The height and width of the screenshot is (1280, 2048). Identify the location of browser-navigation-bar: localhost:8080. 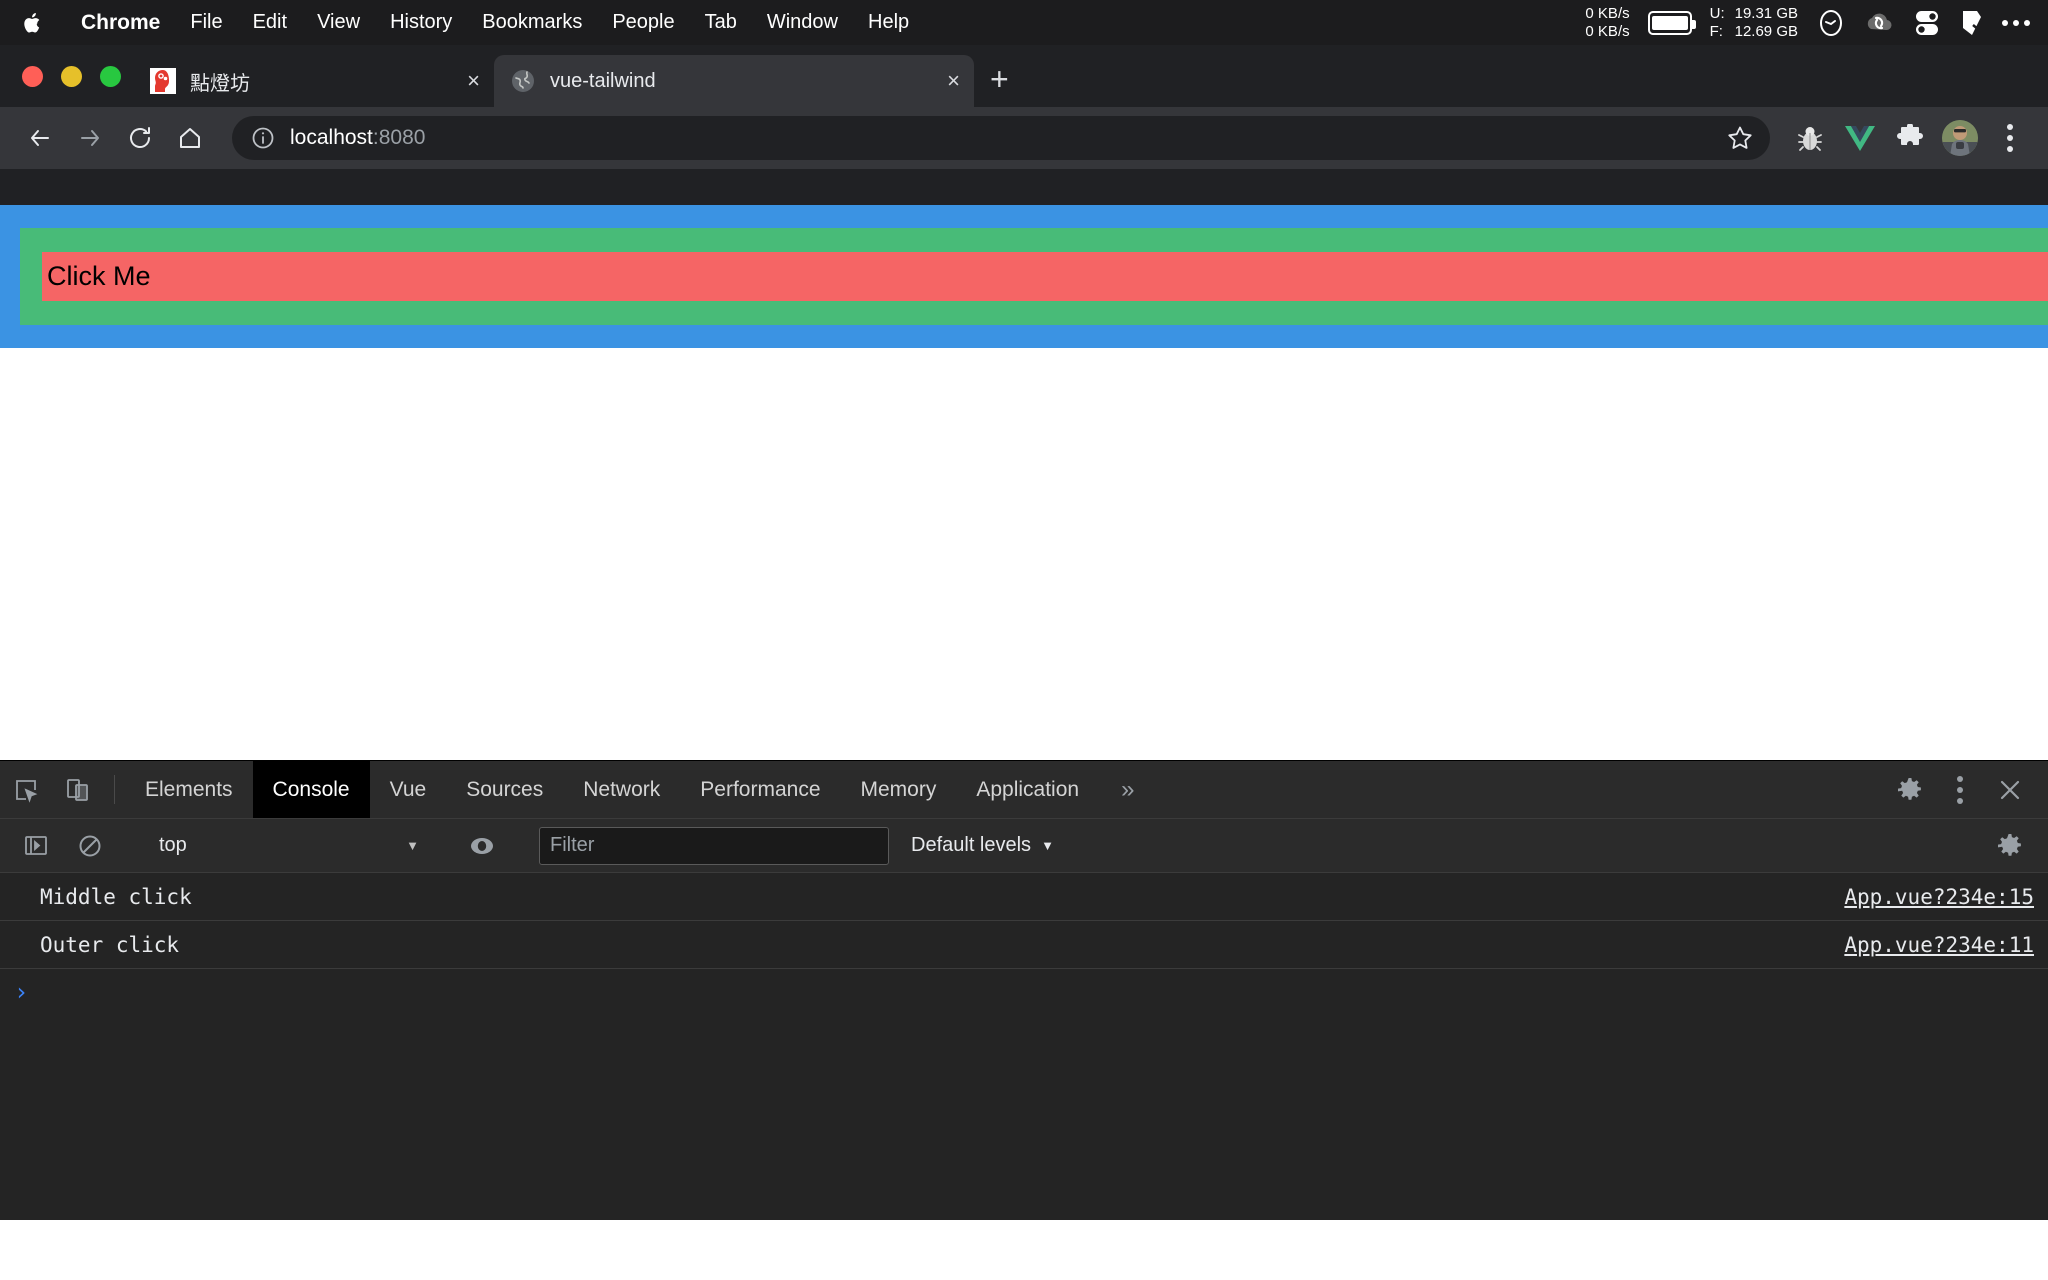
(1024, 138).